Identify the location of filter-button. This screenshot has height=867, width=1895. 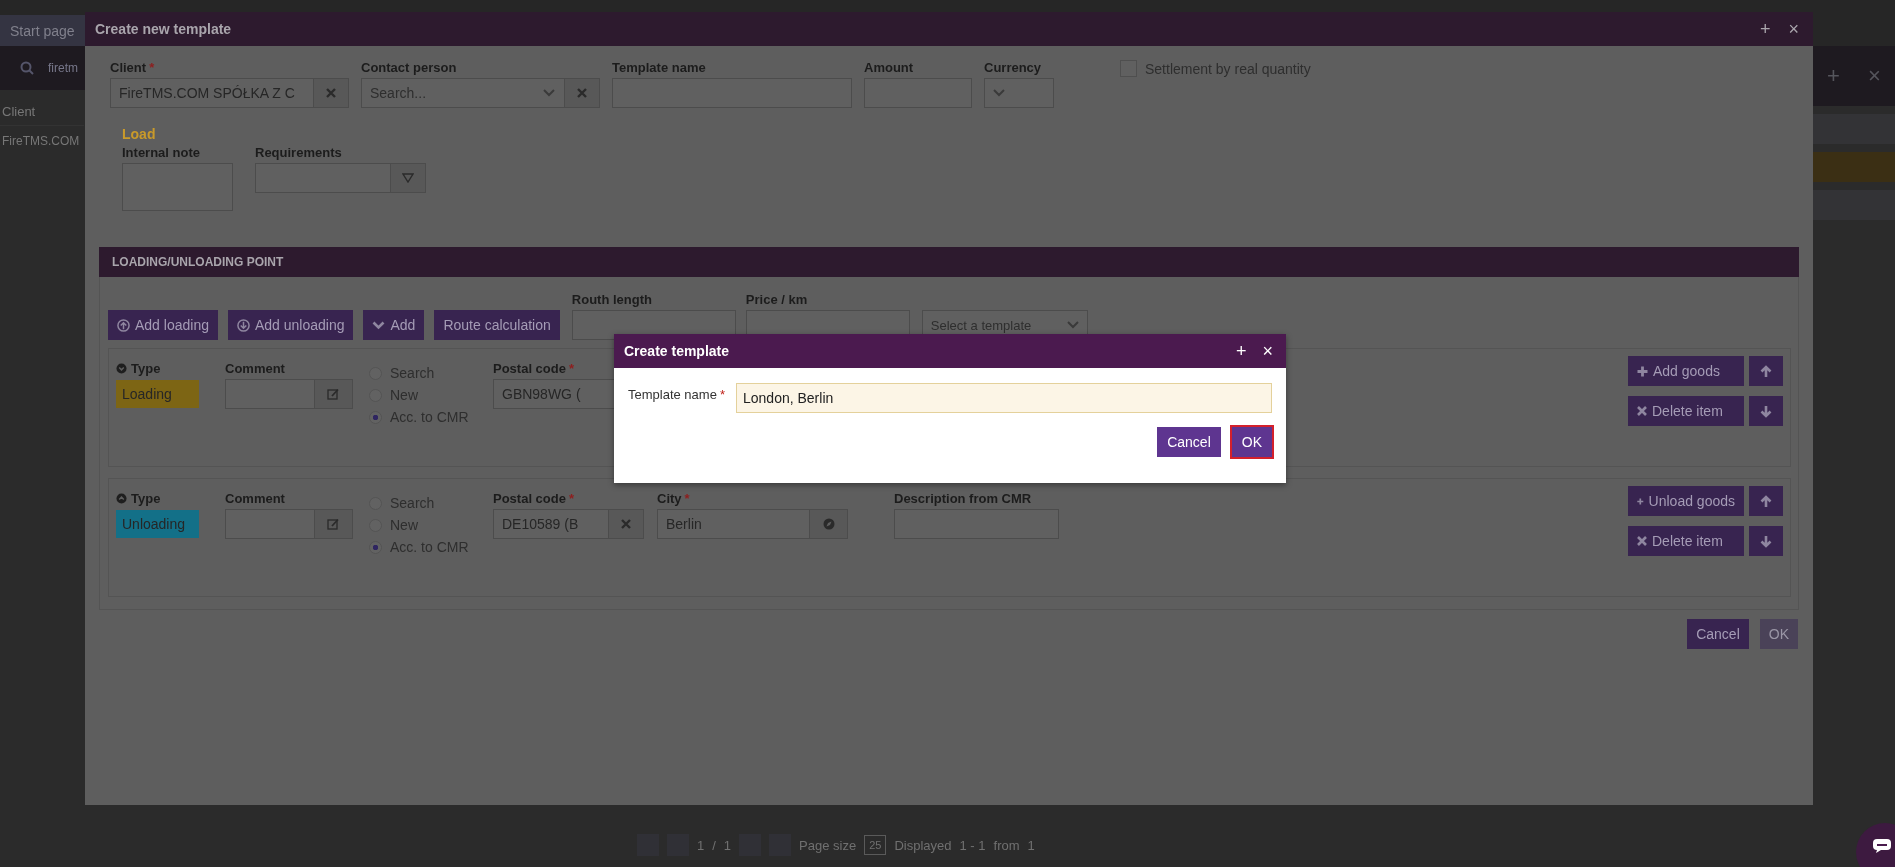
(408, 178).